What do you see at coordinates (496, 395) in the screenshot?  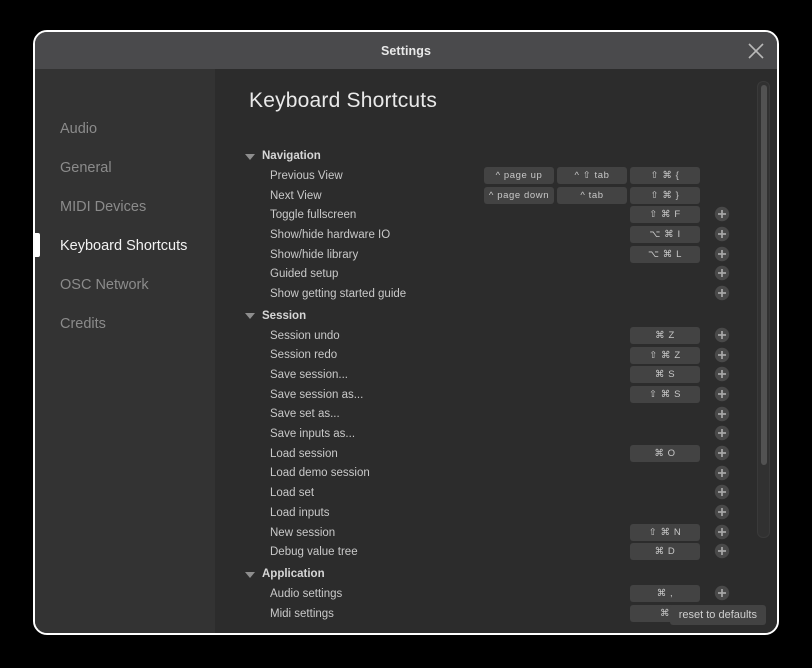 I see `shortcut-row: Save session as... ⇧ ⌘ S` at bounding box center [496, 395].